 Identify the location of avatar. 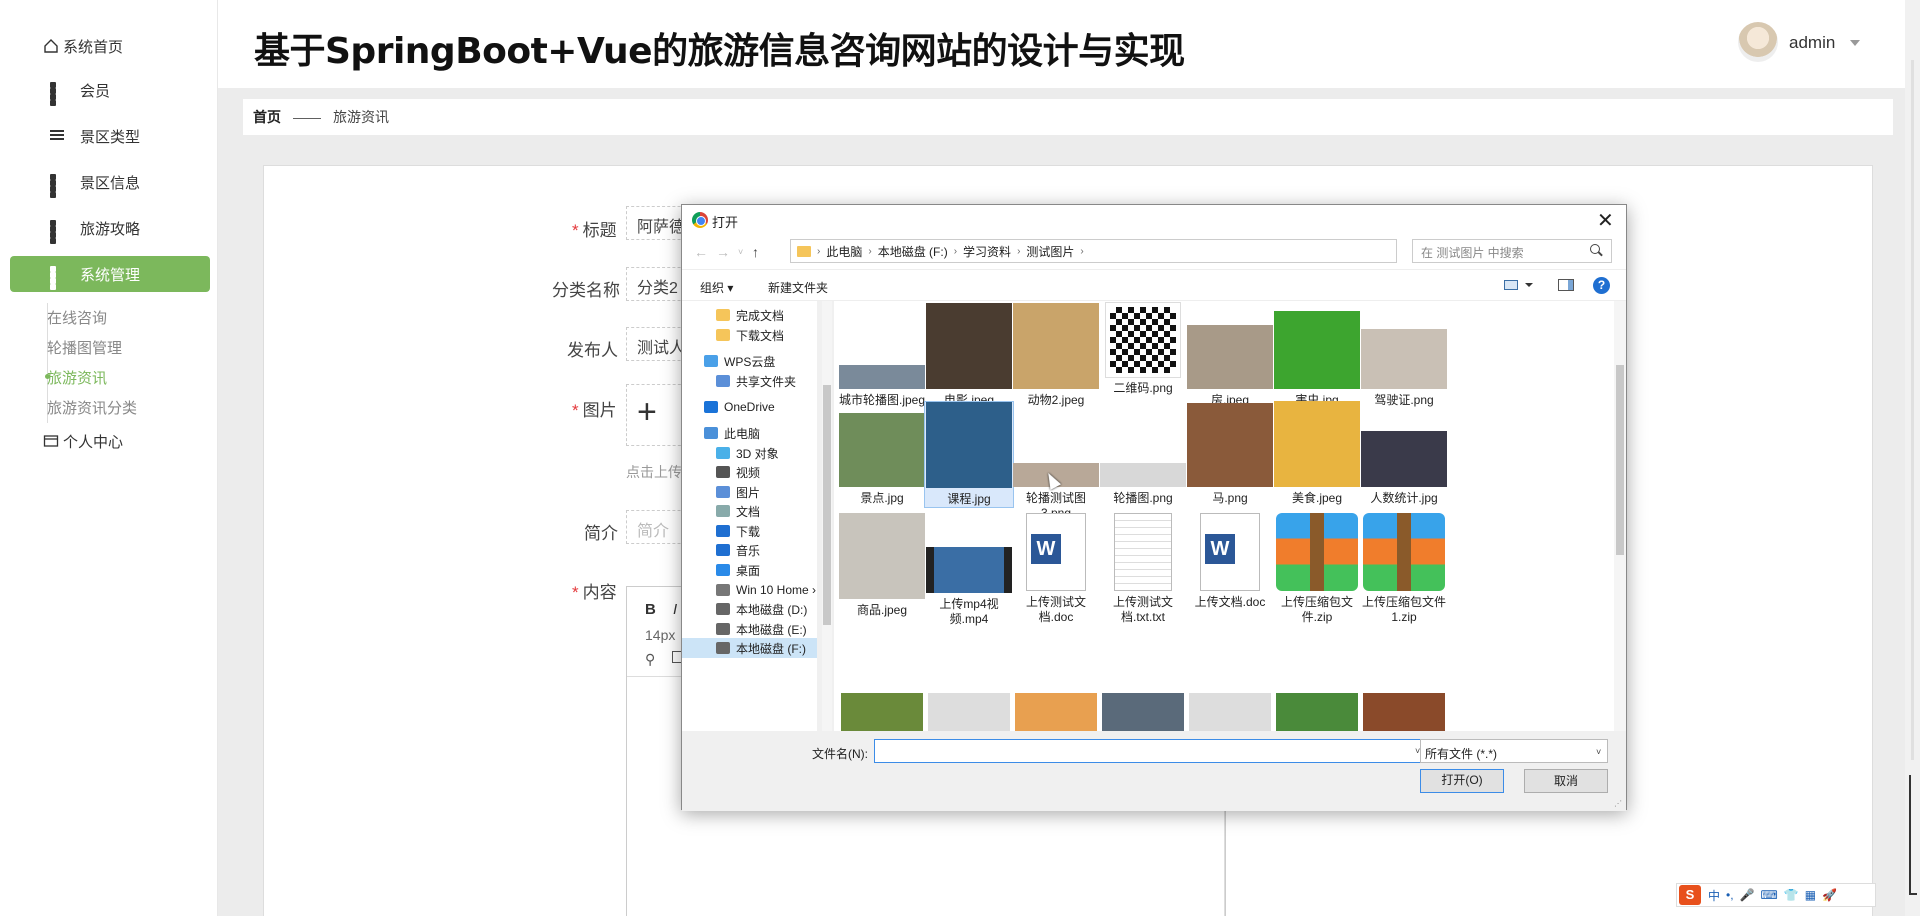
(1758, 42).